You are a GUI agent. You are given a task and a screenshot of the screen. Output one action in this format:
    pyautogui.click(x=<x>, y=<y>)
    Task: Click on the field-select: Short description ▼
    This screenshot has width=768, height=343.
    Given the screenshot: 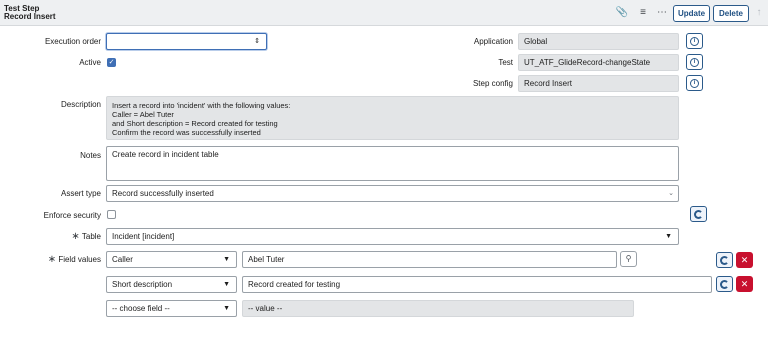 What is the action you would take?
    pyautogui.click(x=171, y=284)
    